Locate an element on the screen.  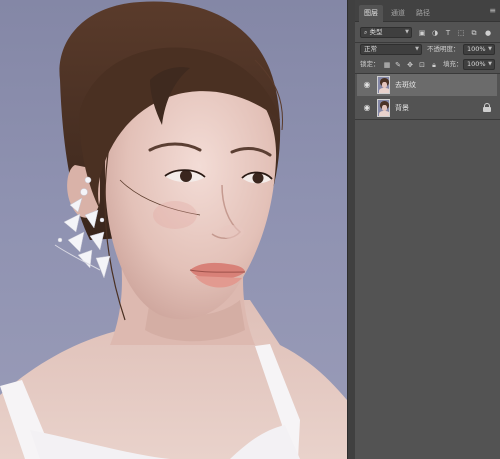
panel-menu-icon: ≡ is located at coordinates (492, 10).